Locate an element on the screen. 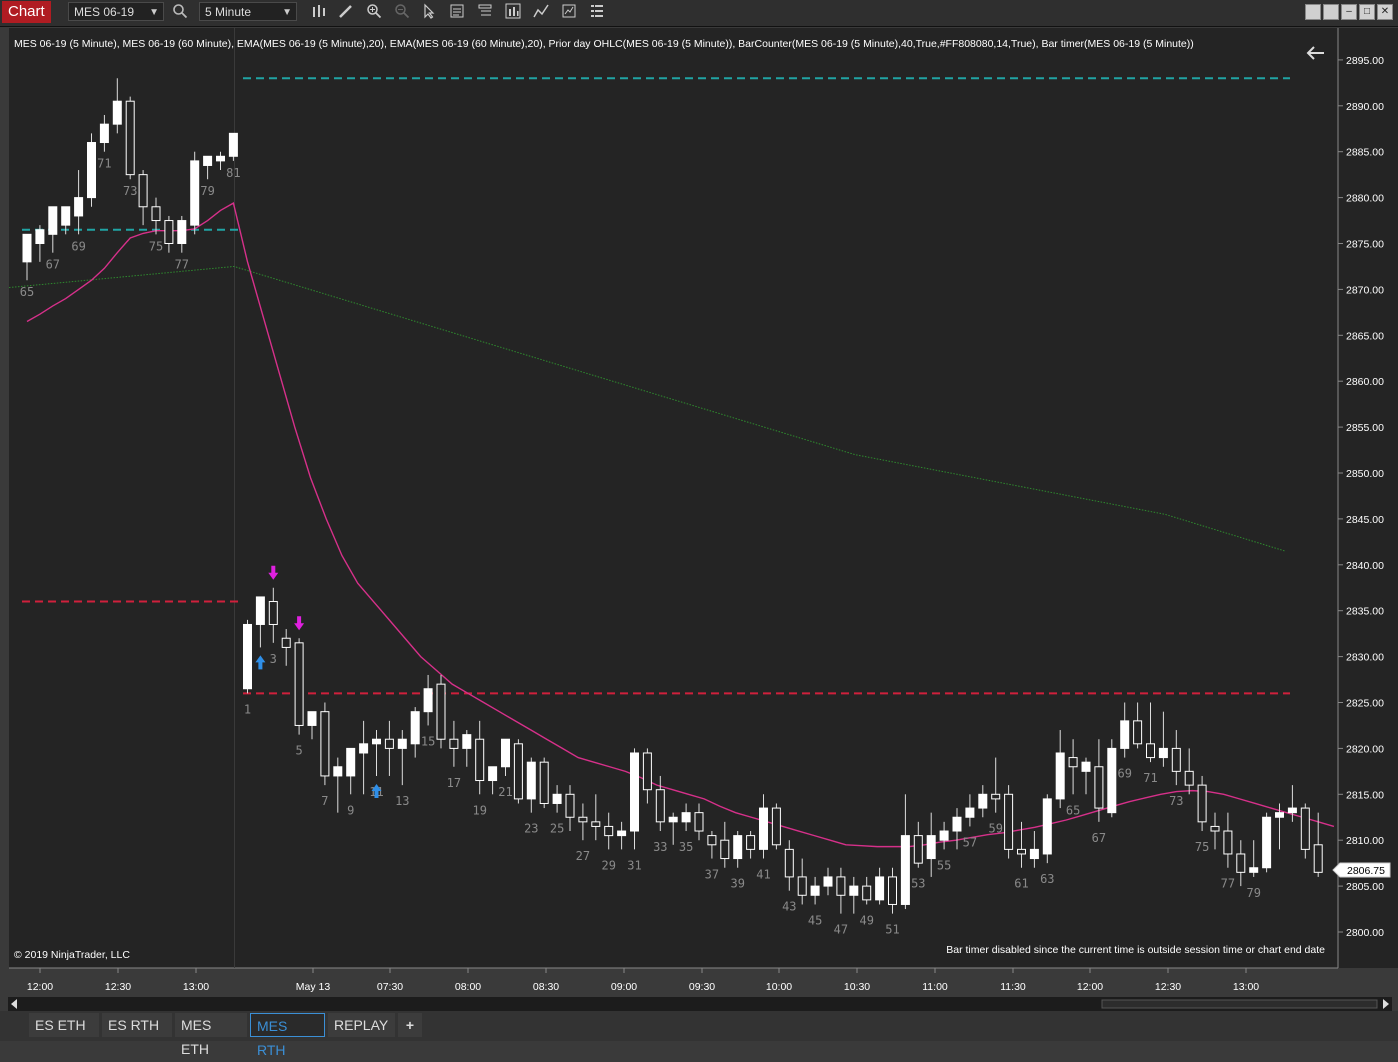  properties-icon is located at coordinates (597, 12).